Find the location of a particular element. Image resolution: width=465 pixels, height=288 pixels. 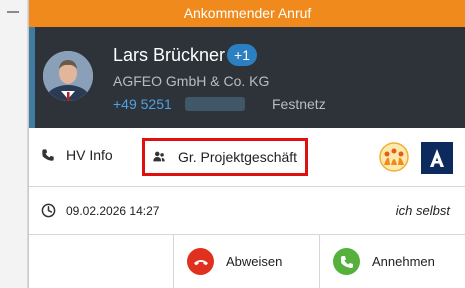

accept-call-button: Annehmen is located at coordinates (393, 261).